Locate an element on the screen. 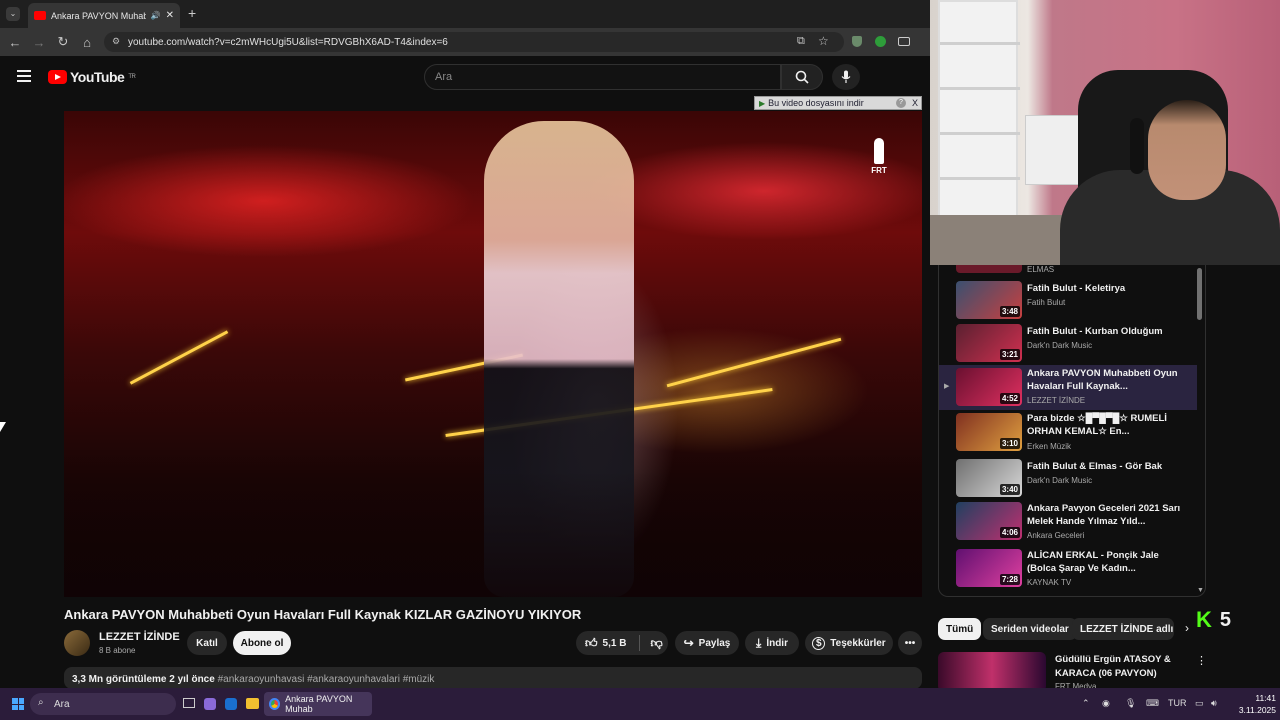 This screenshot has width=1280, height=720. playlist-thumbnail: 7:28 is located at coordinates (989, 568).